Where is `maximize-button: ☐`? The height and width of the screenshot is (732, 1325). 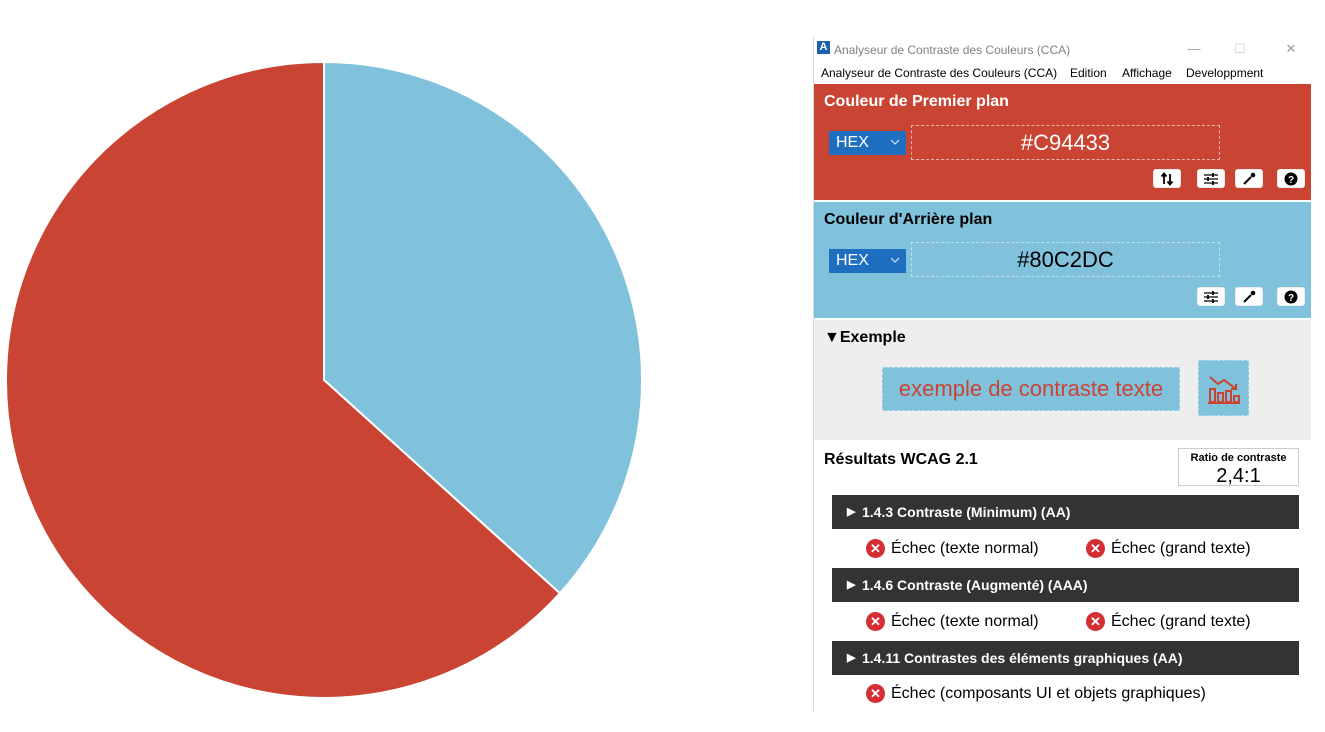
maximize-button: ☐ is located at coordinates (1240, 49).